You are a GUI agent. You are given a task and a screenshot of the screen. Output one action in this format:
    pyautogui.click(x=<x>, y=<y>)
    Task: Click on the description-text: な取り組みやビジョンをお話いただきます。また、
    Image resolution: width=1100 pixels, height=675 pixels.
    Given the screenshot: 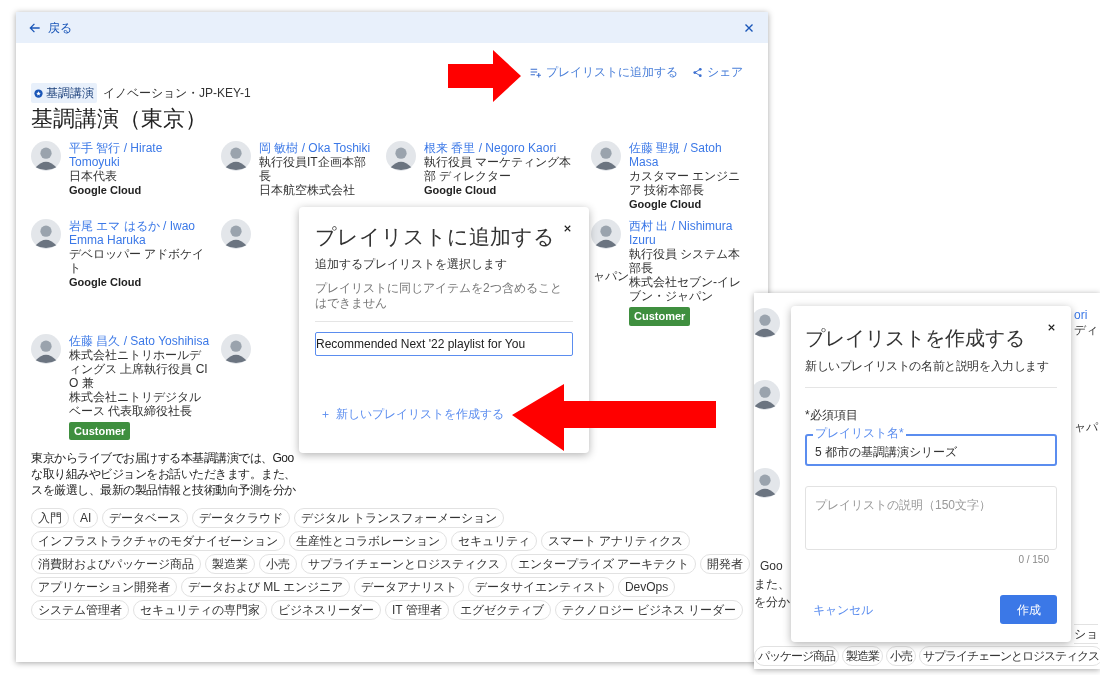 What is the action you would take?
    pyautogui.click(x=163, y=474)
    